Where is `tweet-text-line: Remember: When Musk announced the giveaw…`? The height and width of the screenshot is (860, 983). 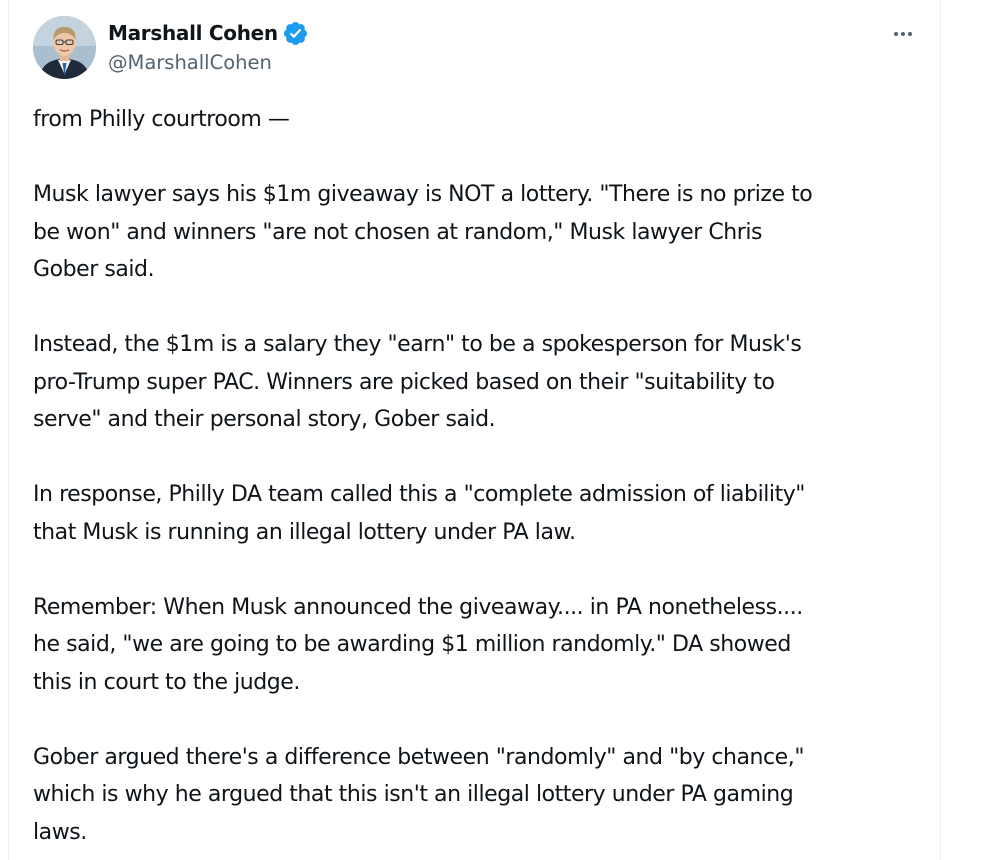 tweet-text-line: Remember: When Musk announced the giveaw… is located at coordinates (418, 607).